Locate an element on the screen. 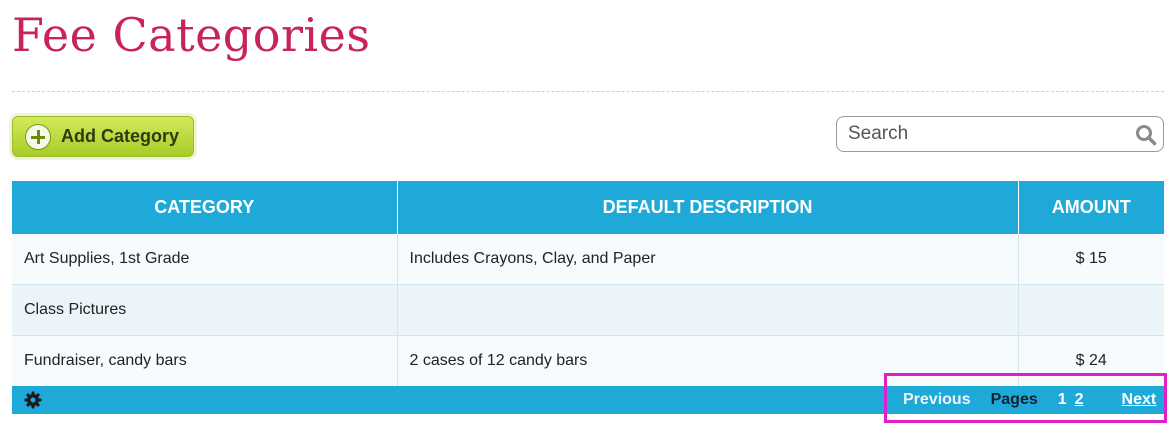  search-input is located at coordinates (988, 134).